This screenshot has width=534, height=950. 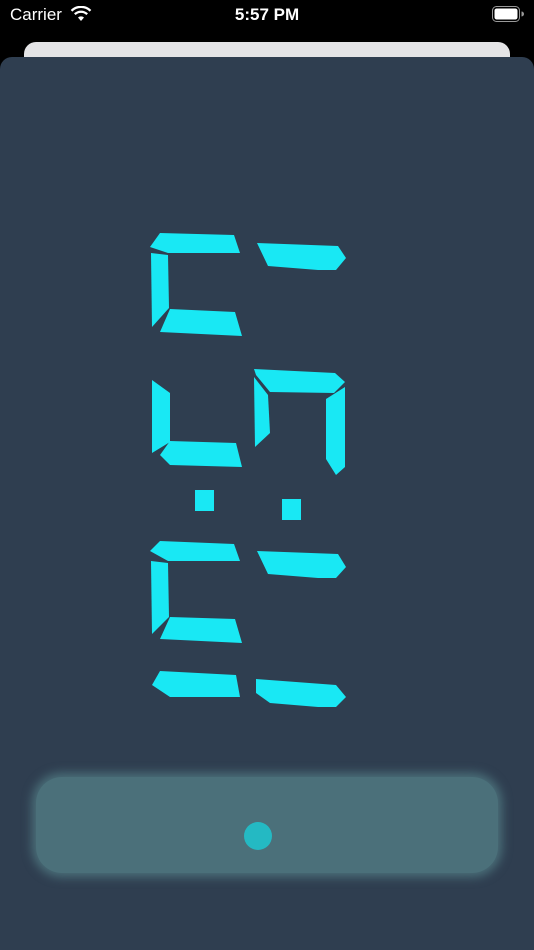 What do you see at coordinates (249, 689) in the screenshot?
I see `lcd-digit-partial` at bounding box center [249, 689].